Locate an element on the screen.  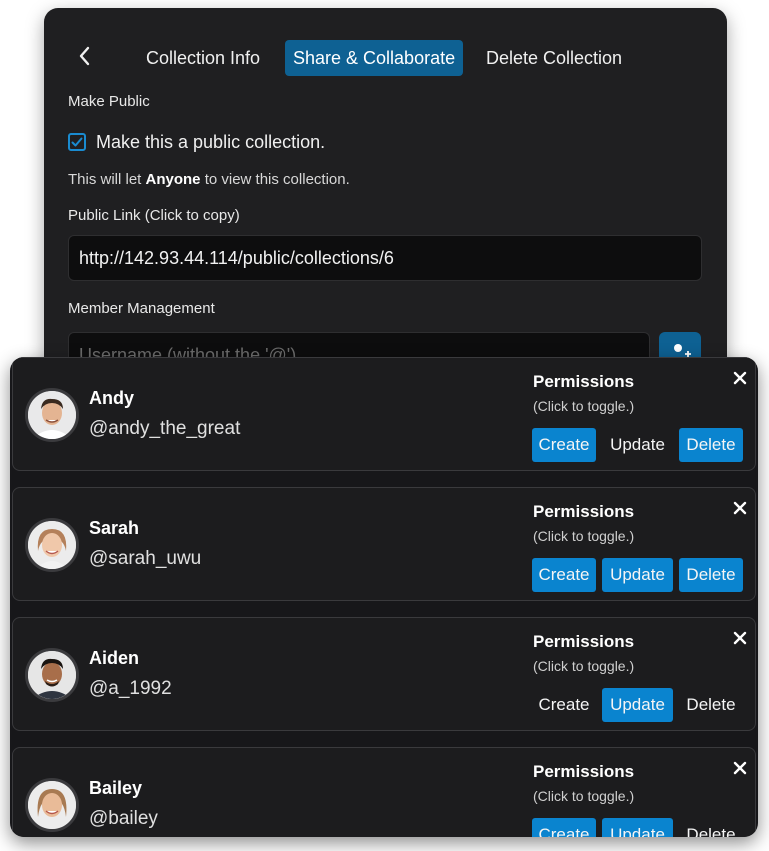
tab-share-collaborate: Share & Collaborate is located at coordinates (374, 58).